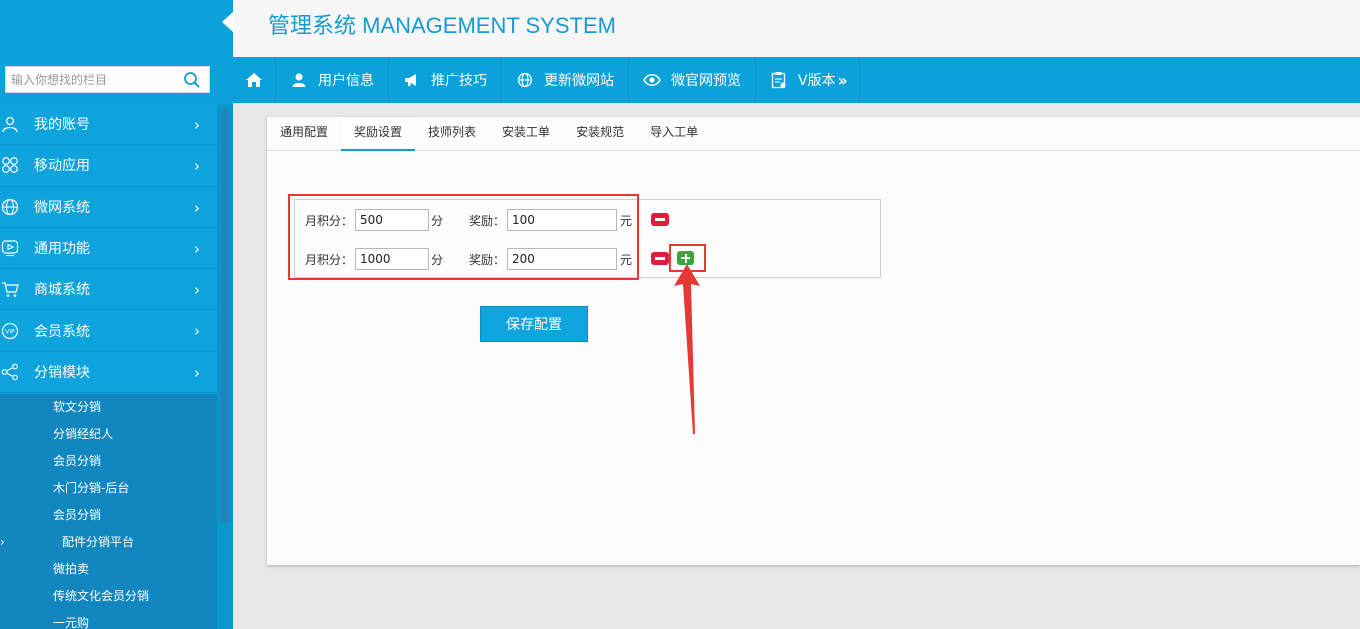  I want to click on sidebar-item-label: 微网系统, so click(62, 207).